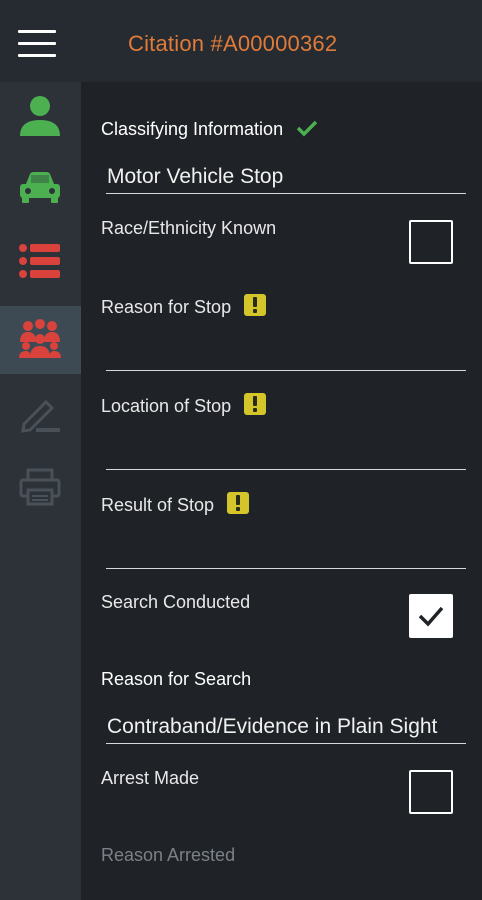 This screenshot has height=900, width=482. I want to click on printer-icon, so click(40, 487).